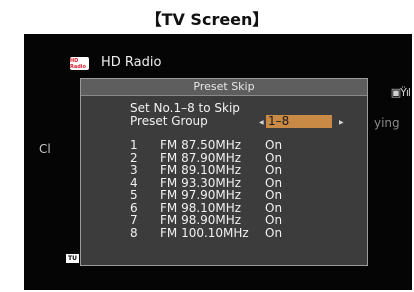 The image size is (414, 292). What do you see at coordinates (134, 220) in the screenshot?
I see `preset-number: 7` at bounding box center [134, 220].